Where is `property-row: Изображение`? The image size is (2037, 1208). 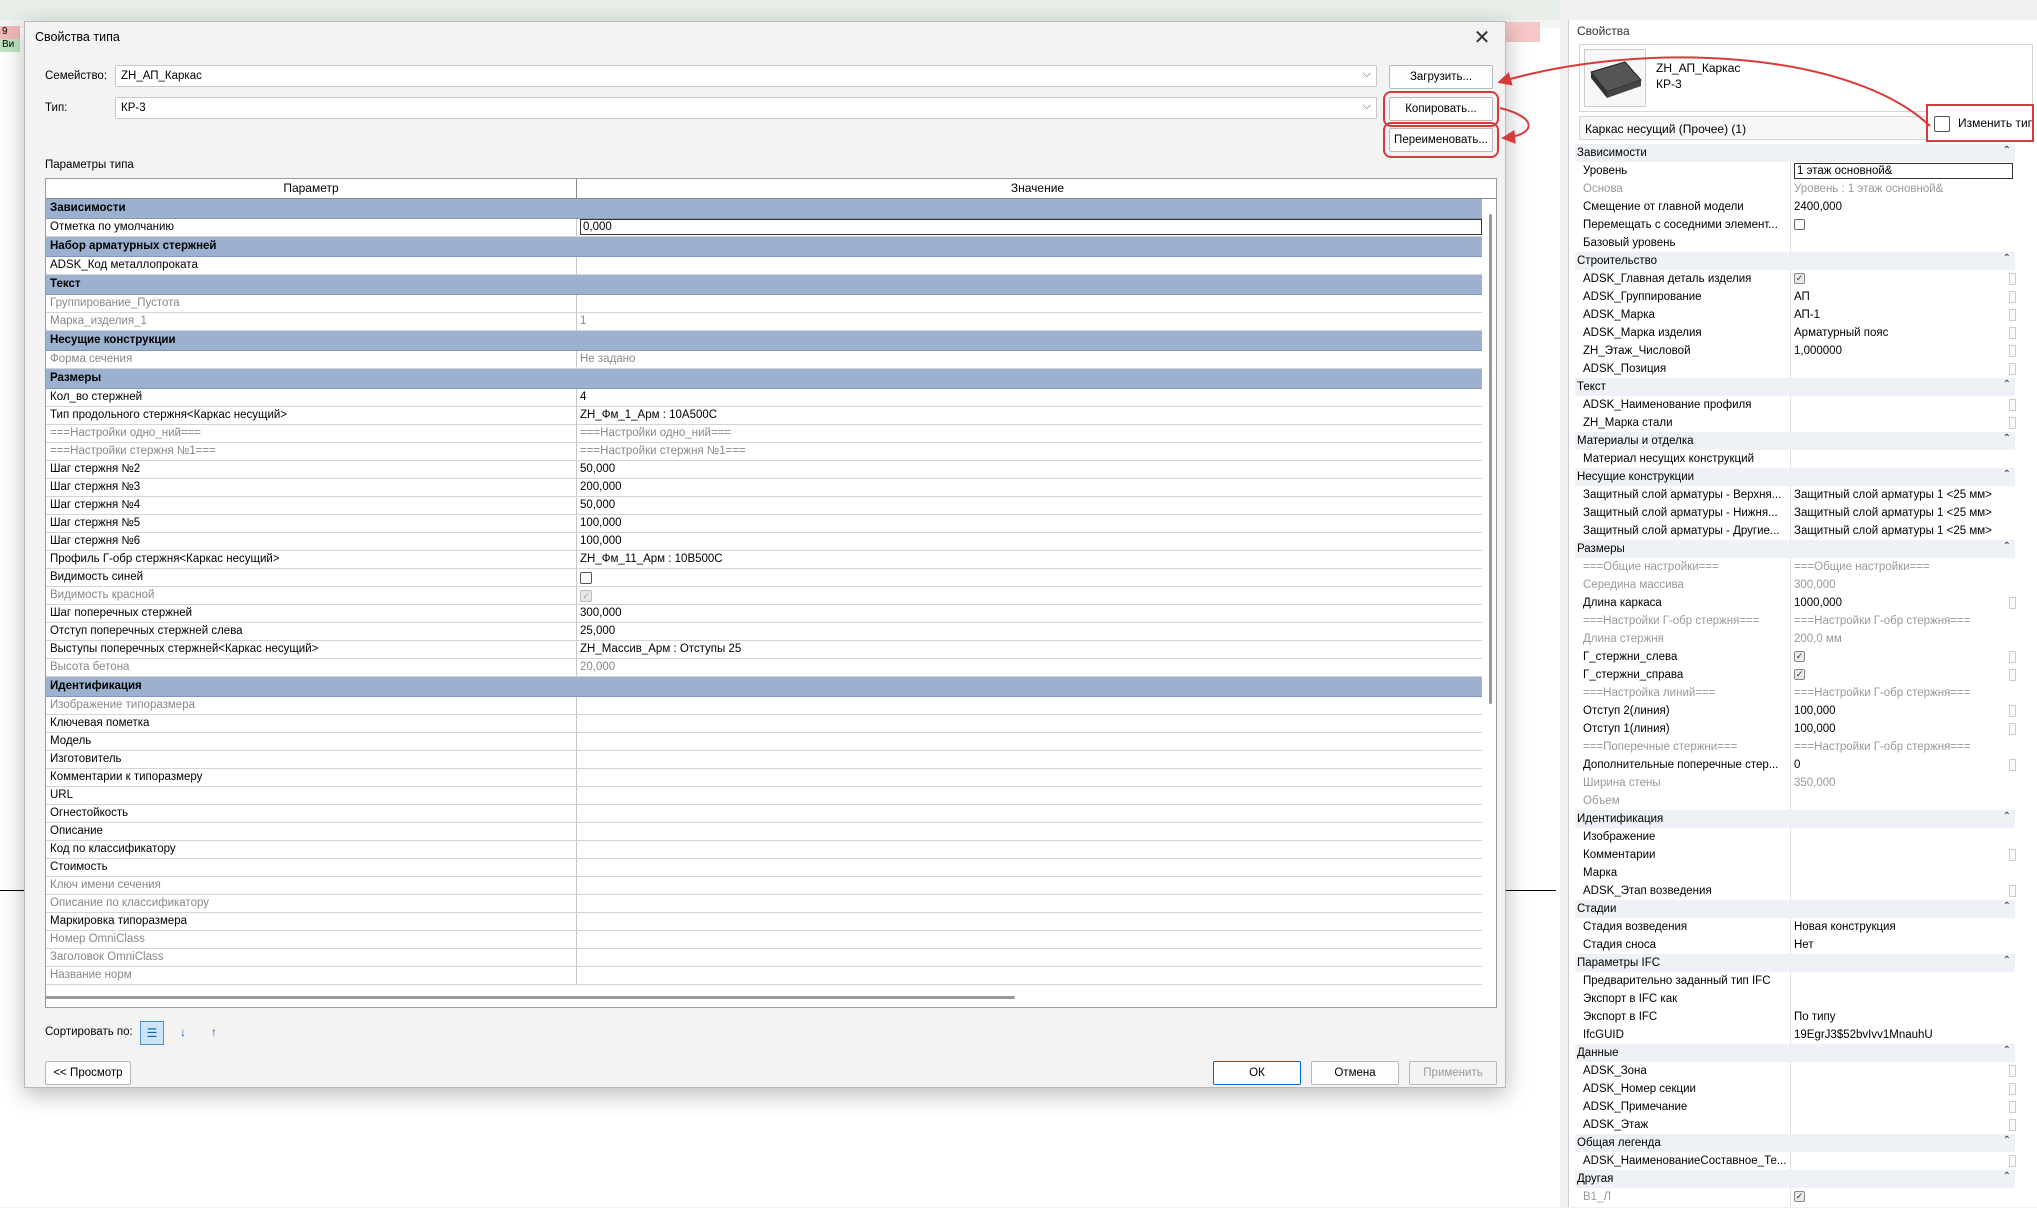 property-row: Изображение is located at coordinates (1795, 837).